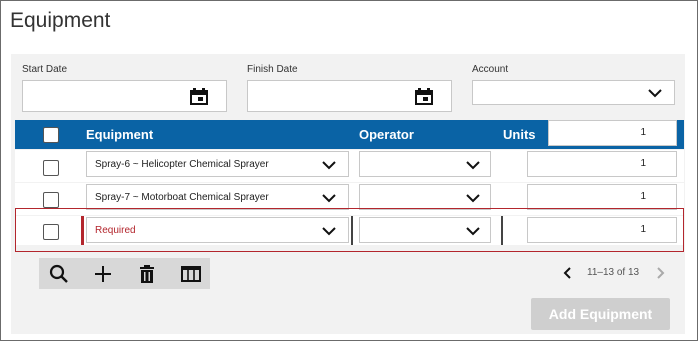 The width and height of the screenshot is (698, 341). I want to click on operator-column-header: Operator, so click(386, 134).